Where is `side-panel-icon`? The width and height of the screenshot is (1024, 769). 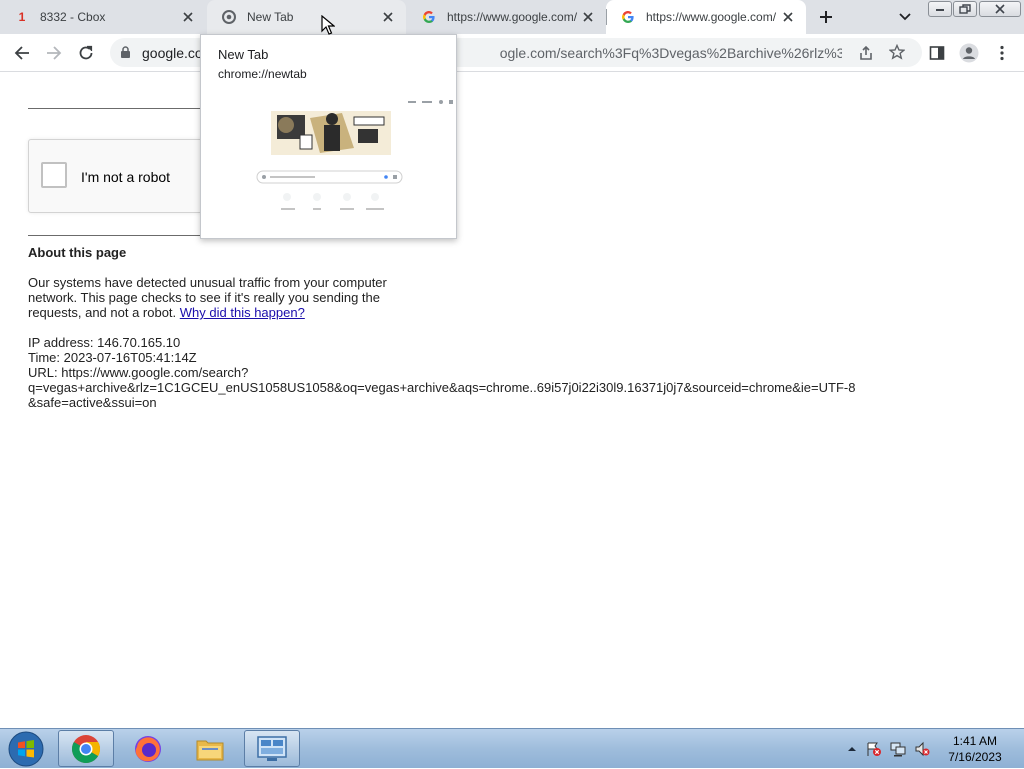
side-panel-icon is located at coordinates (937, 53).